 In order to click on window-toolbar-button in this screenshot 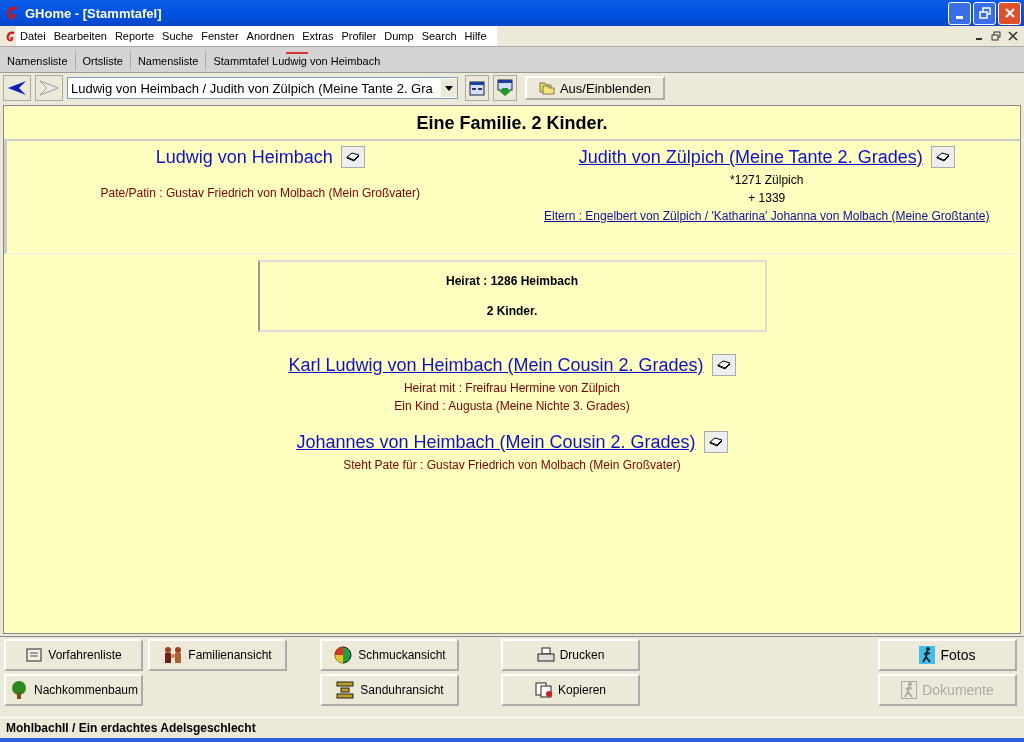, I will do `click(477, 88)`.